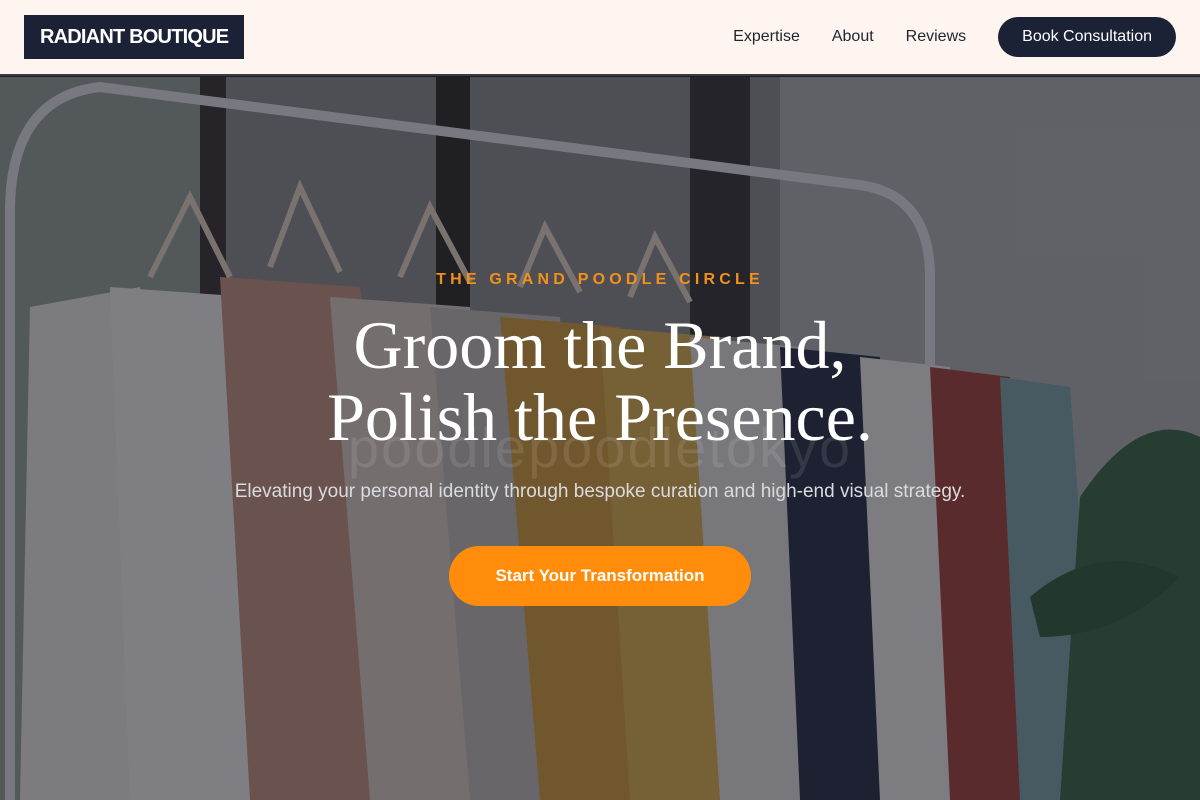 This screenshot has width=1200, height=800. What do you see at coordinates (600, 417) in the screenshot?
I see `hero-headline-line-2: Polish the Presence.` at bounding box center [600, 417].